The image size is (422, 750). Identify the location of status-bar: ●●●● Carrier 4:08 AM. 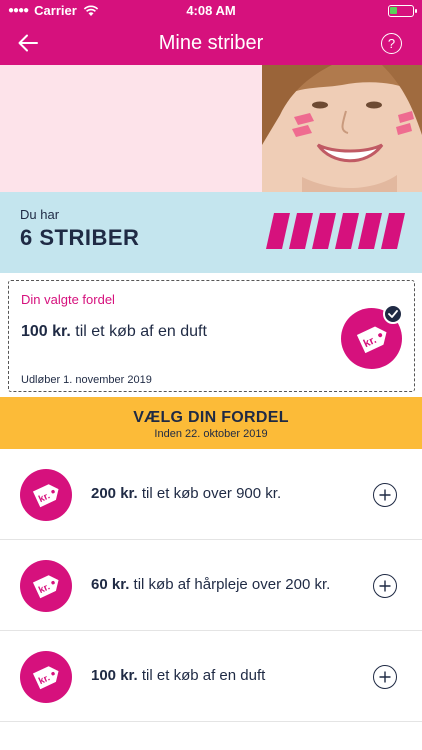
(211, 11).